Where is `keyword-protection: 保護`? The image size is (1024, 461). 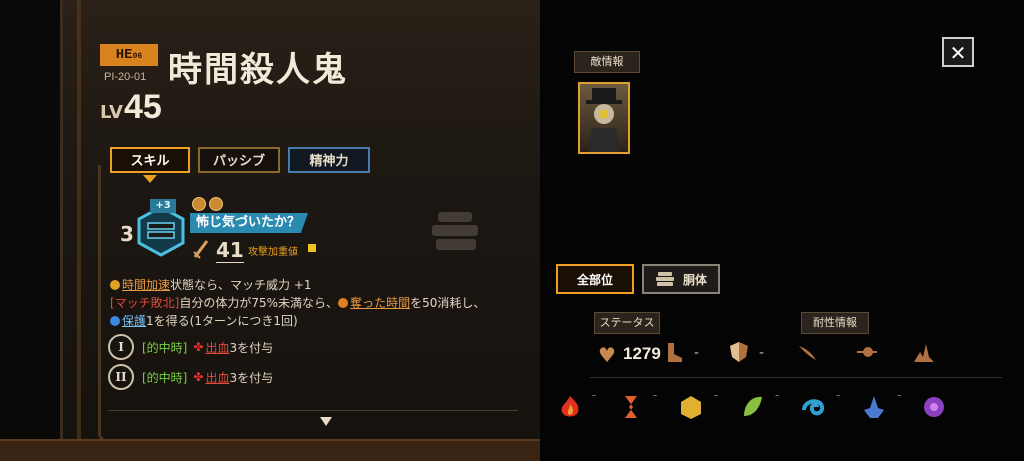
keyword-protection: 保護 is located at coordinates (134, 321).